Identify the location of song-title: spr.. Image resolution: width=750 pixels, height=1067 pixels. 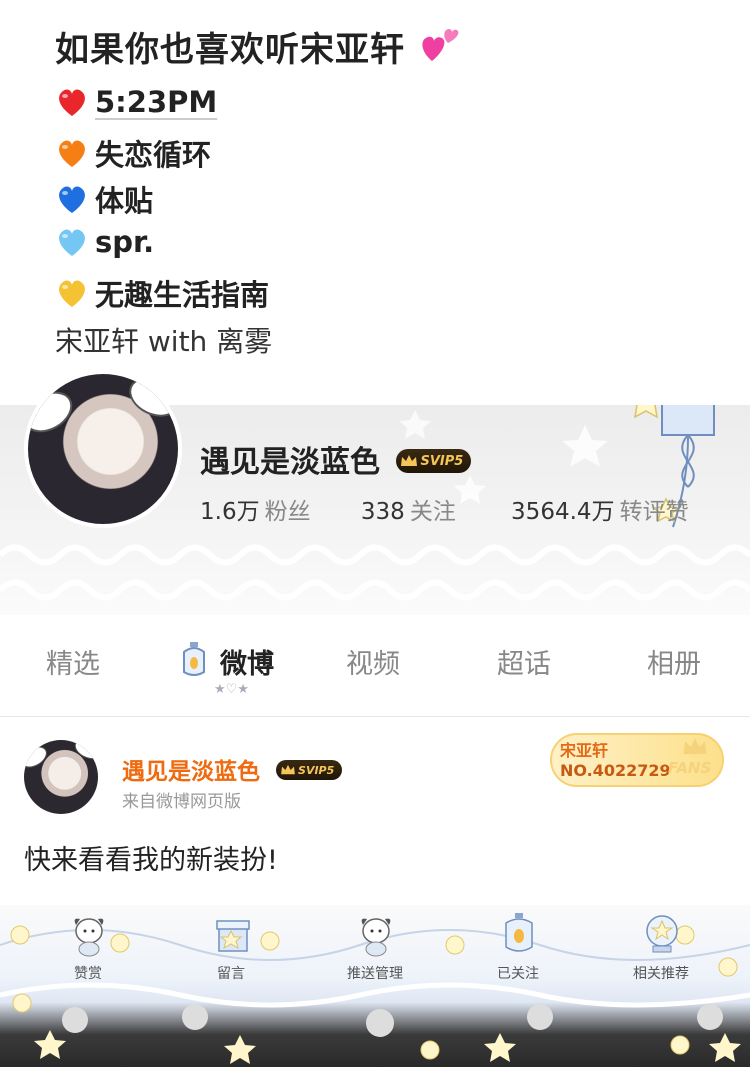
(125, 242).